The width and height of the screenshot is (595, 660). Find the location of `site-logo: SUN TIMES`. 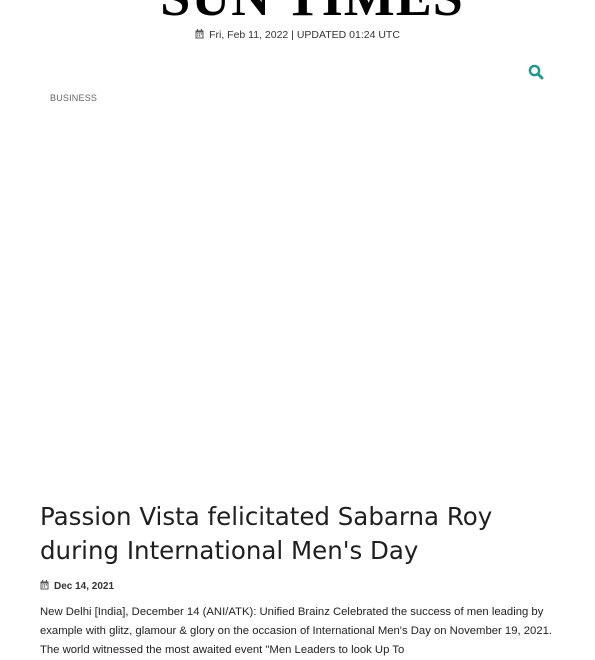

site-logo: SUN TIMES is located at coordinates (312, 12).